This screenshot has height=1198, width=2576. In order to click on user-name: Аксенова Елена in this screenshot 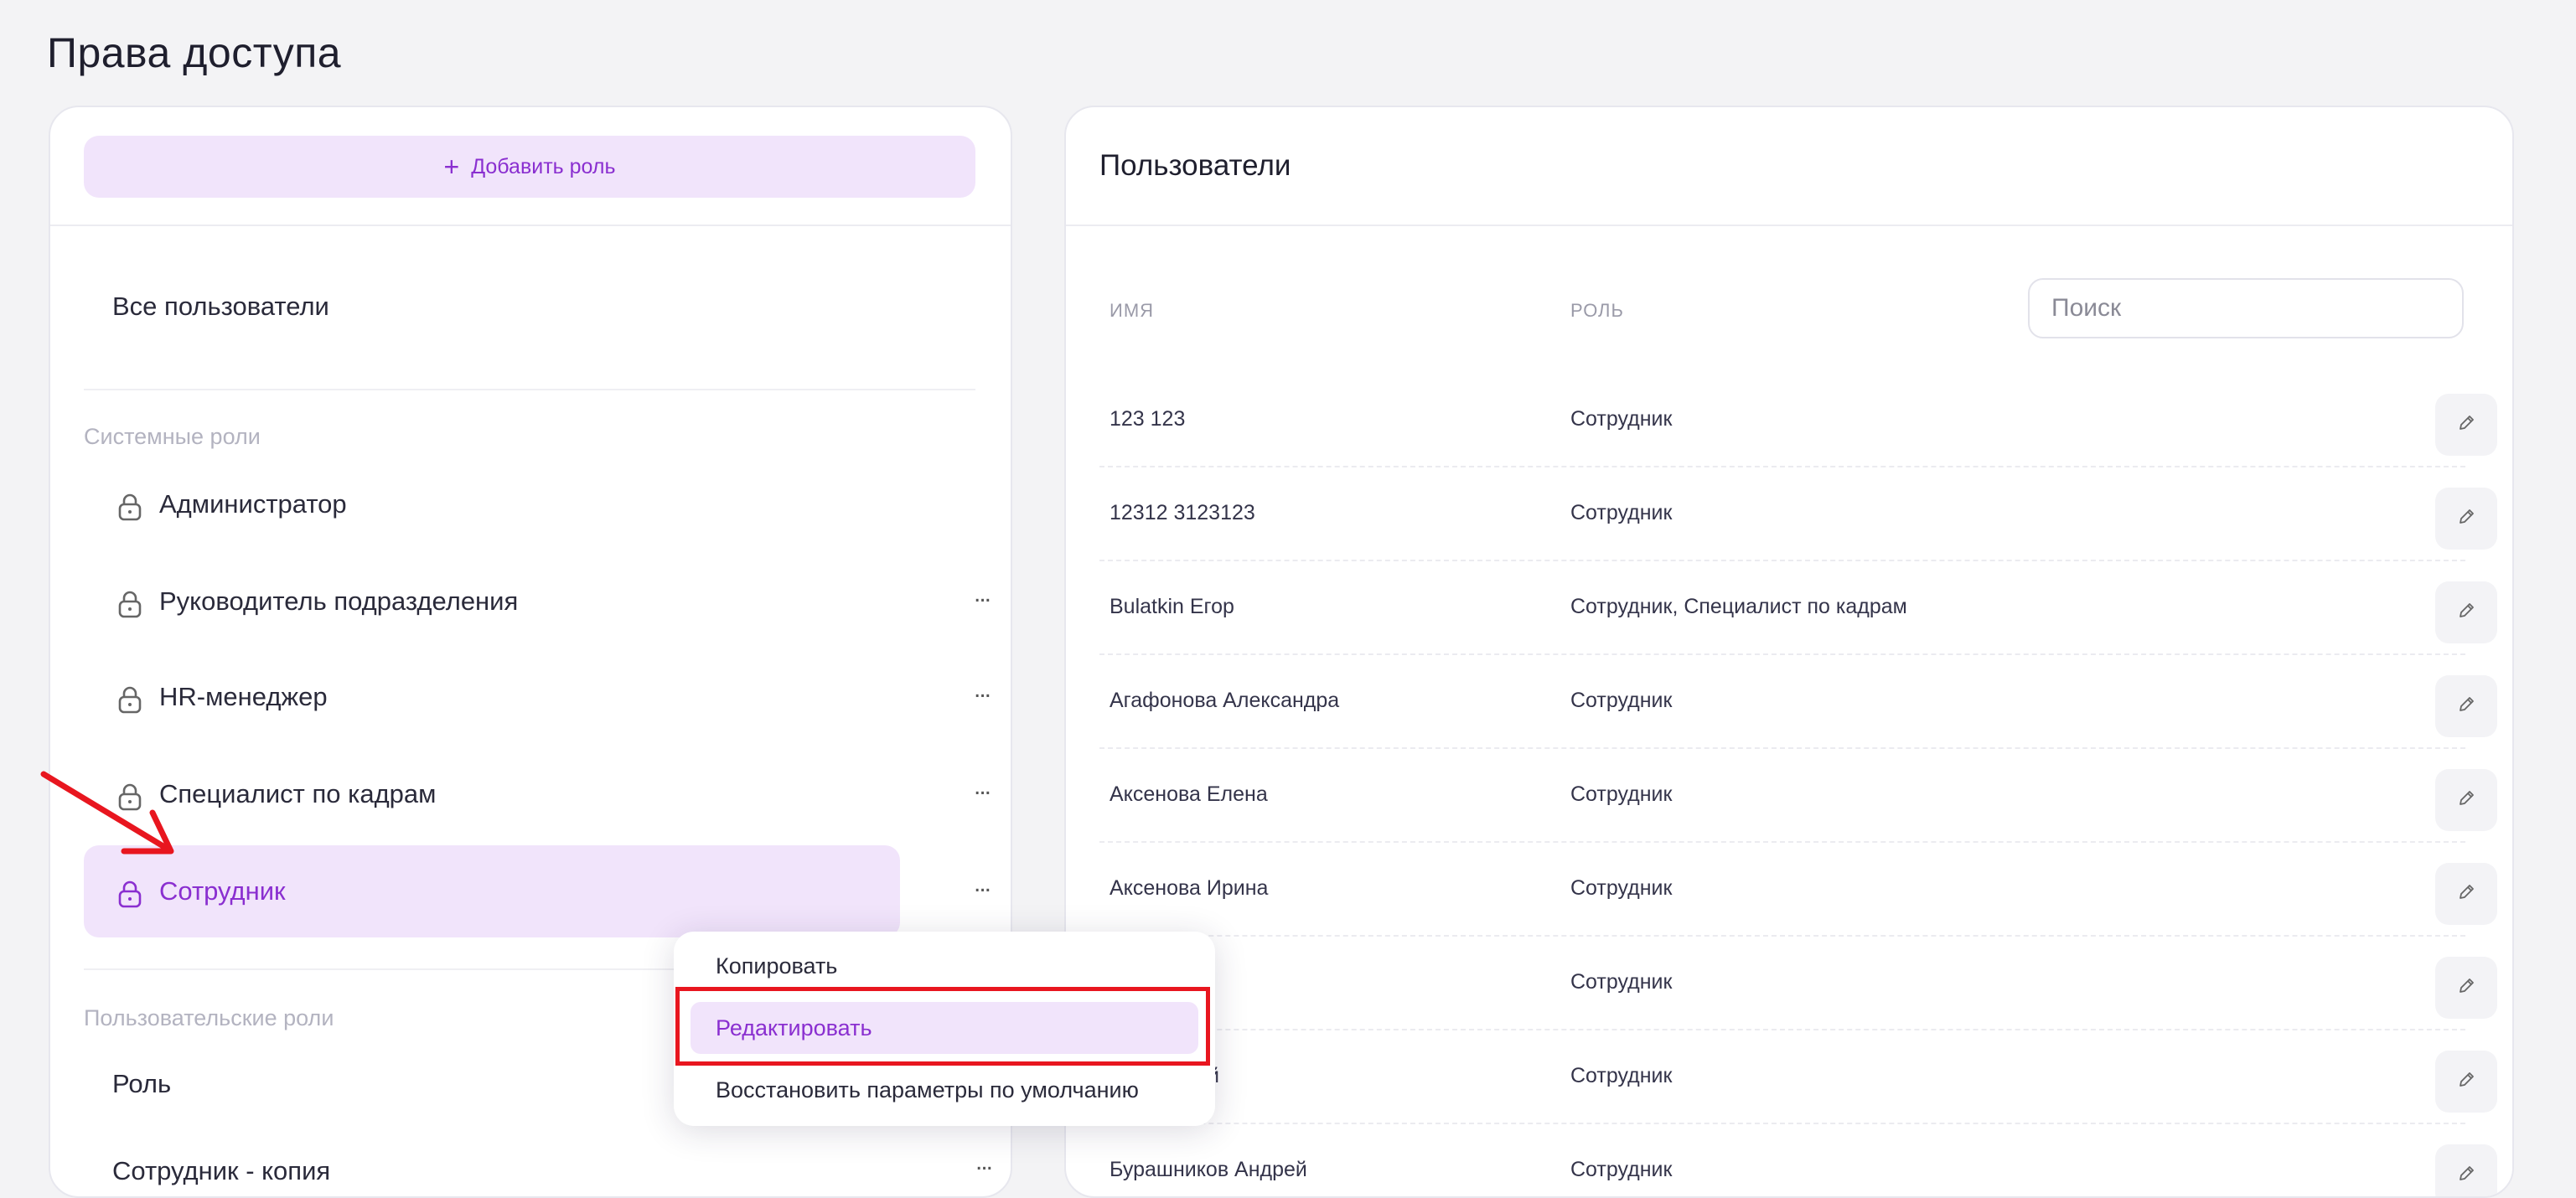, I will do `click(1189, 794)`.